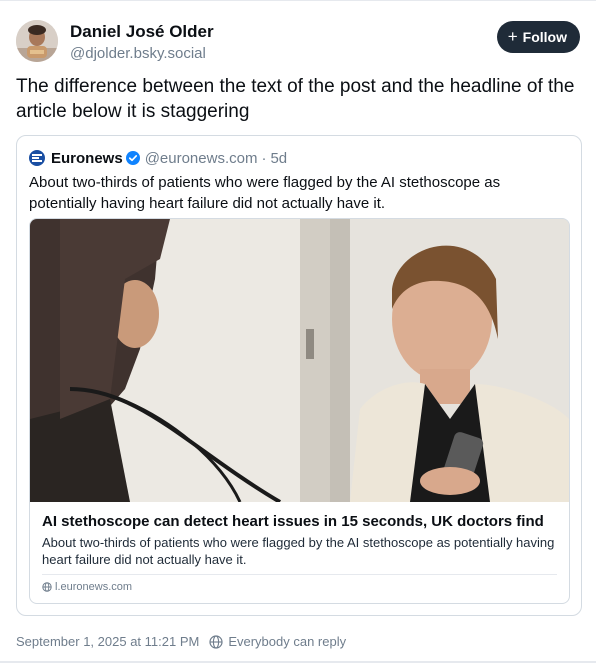  What do you see at coordinates (107, 641) in the screenshot?
I see `post-timestamp: September 1, 2025 at 11:21 PM` at bounding box center [107, 641].